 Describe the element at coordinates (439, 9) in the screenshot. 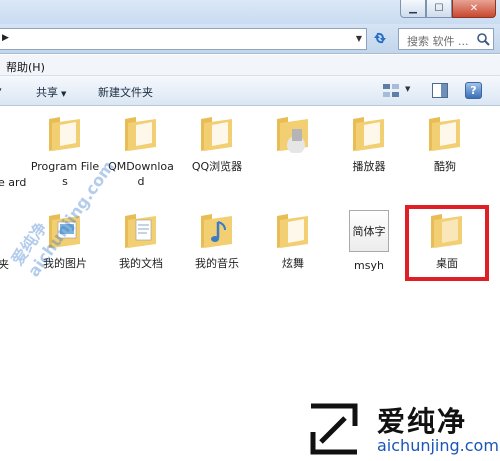

I see `maximize-button: ☐` at that location.